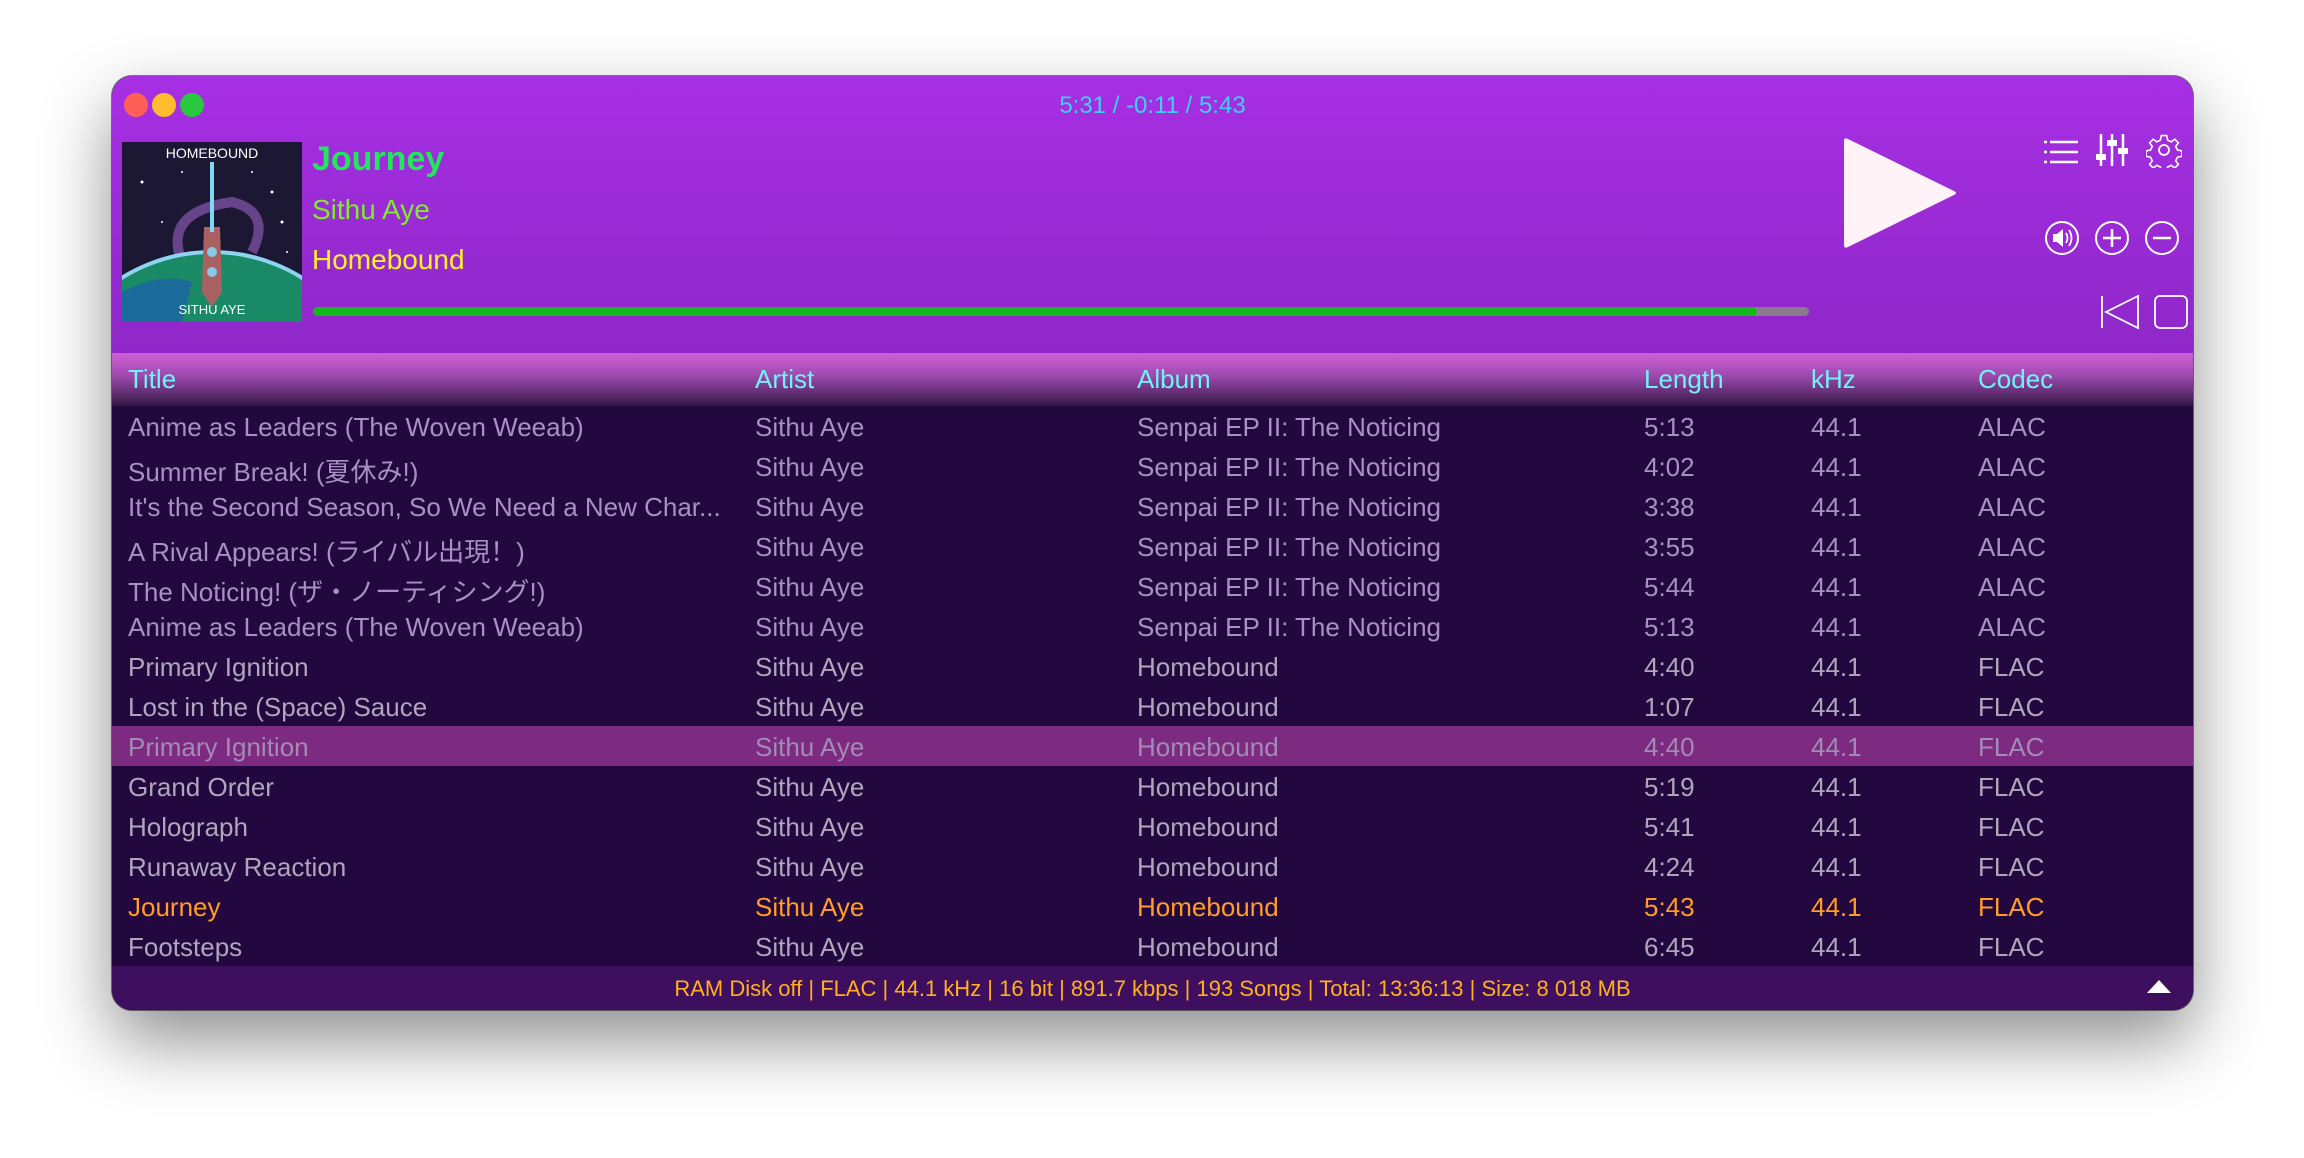 The image size is (2304, 1158). I want to click on progress-fill, so click(1035, 311).